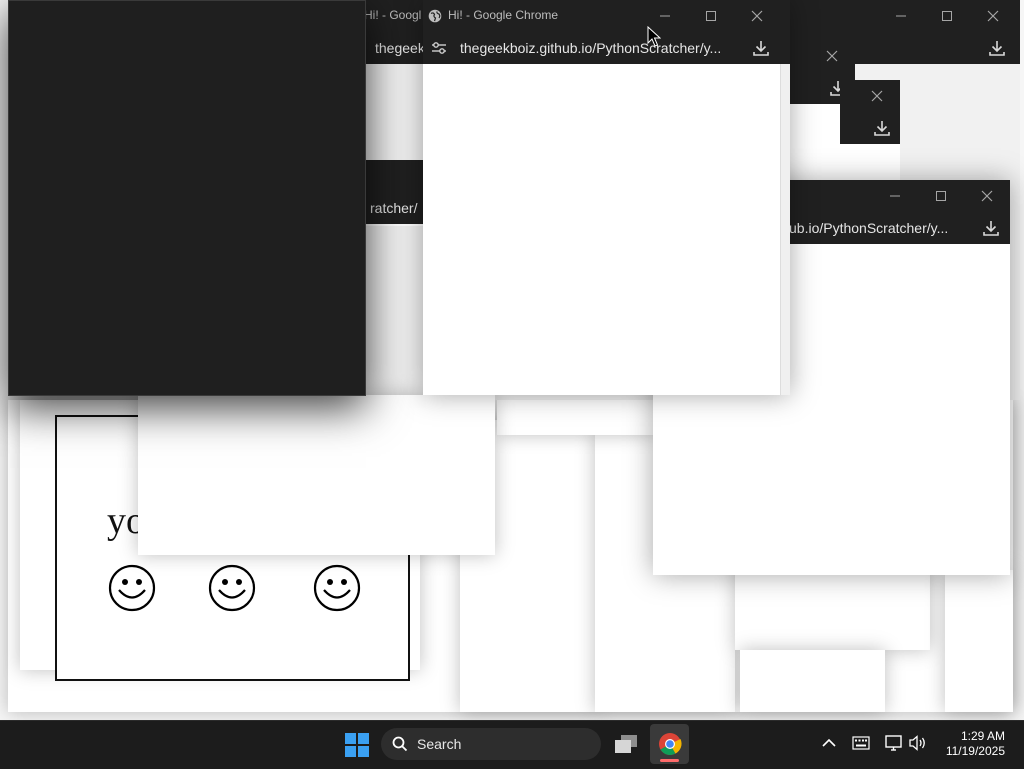 This screenshot has width=1024, height=769. Describe the element at coordinates (400, 48) in the screenshot. I see `url-text: thegeek` at that location.